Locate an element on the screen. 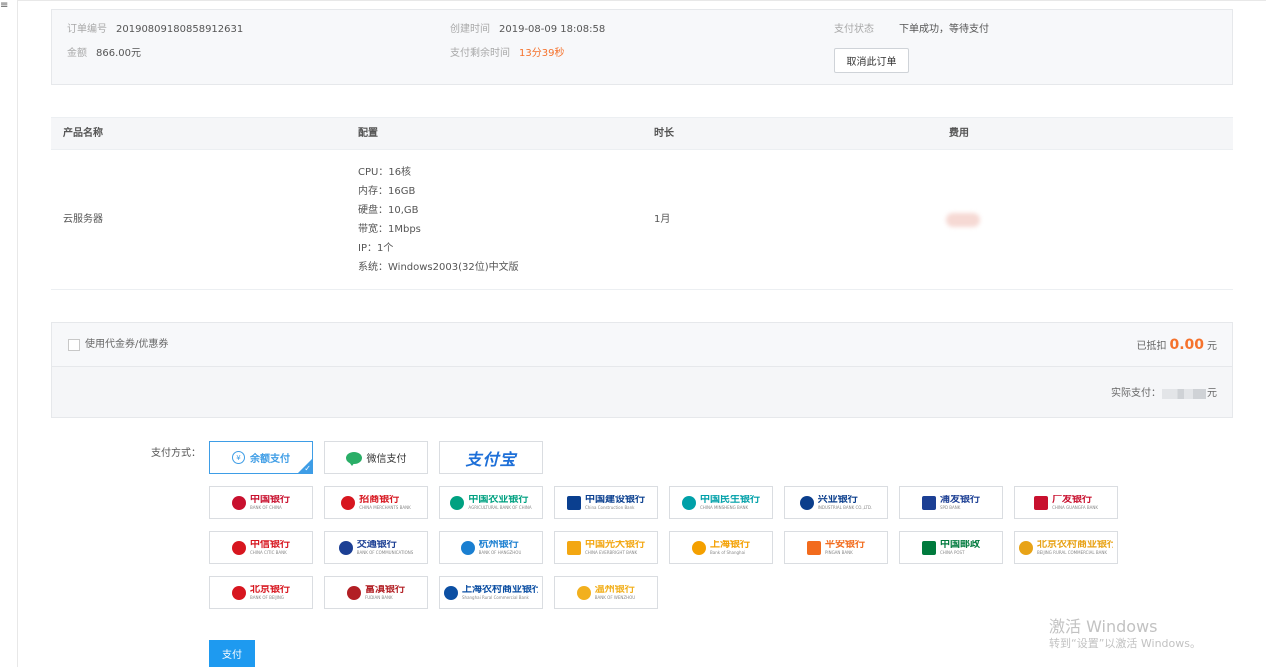 Image resolution: width=1266 pixels, height=667 pixels. payment-method-label: 支付方式： is located at coordinates (176, 453).